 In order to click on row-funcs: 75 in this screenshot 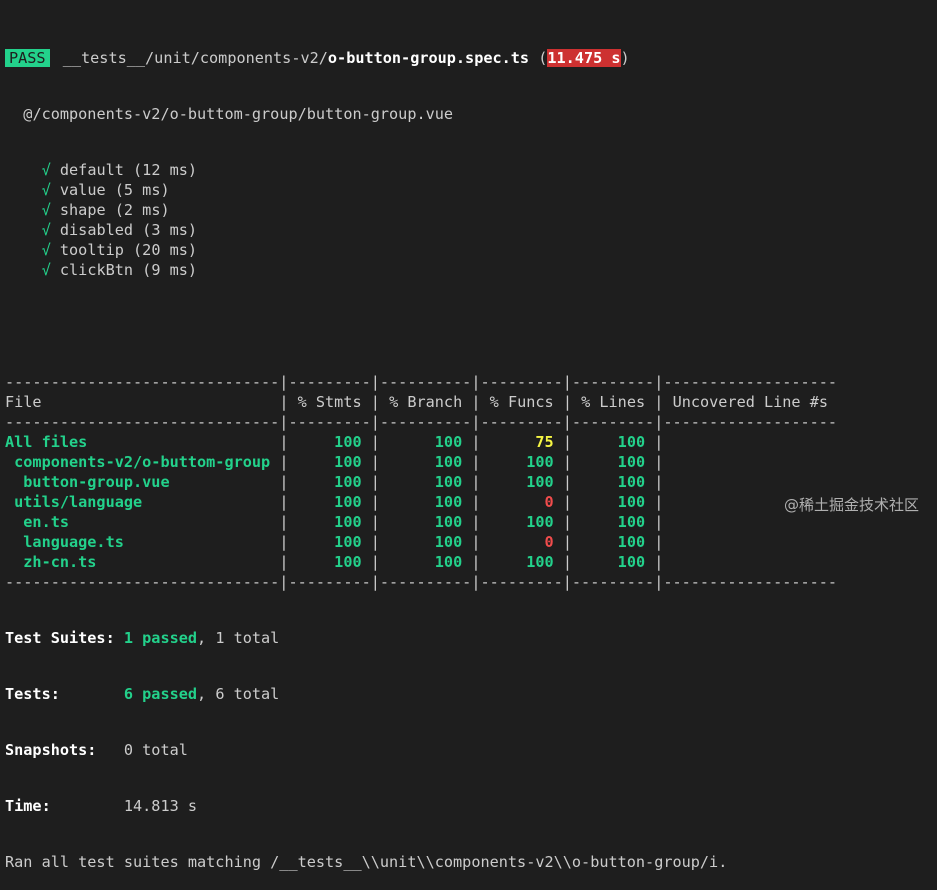, I will do `click(521, 442)`.